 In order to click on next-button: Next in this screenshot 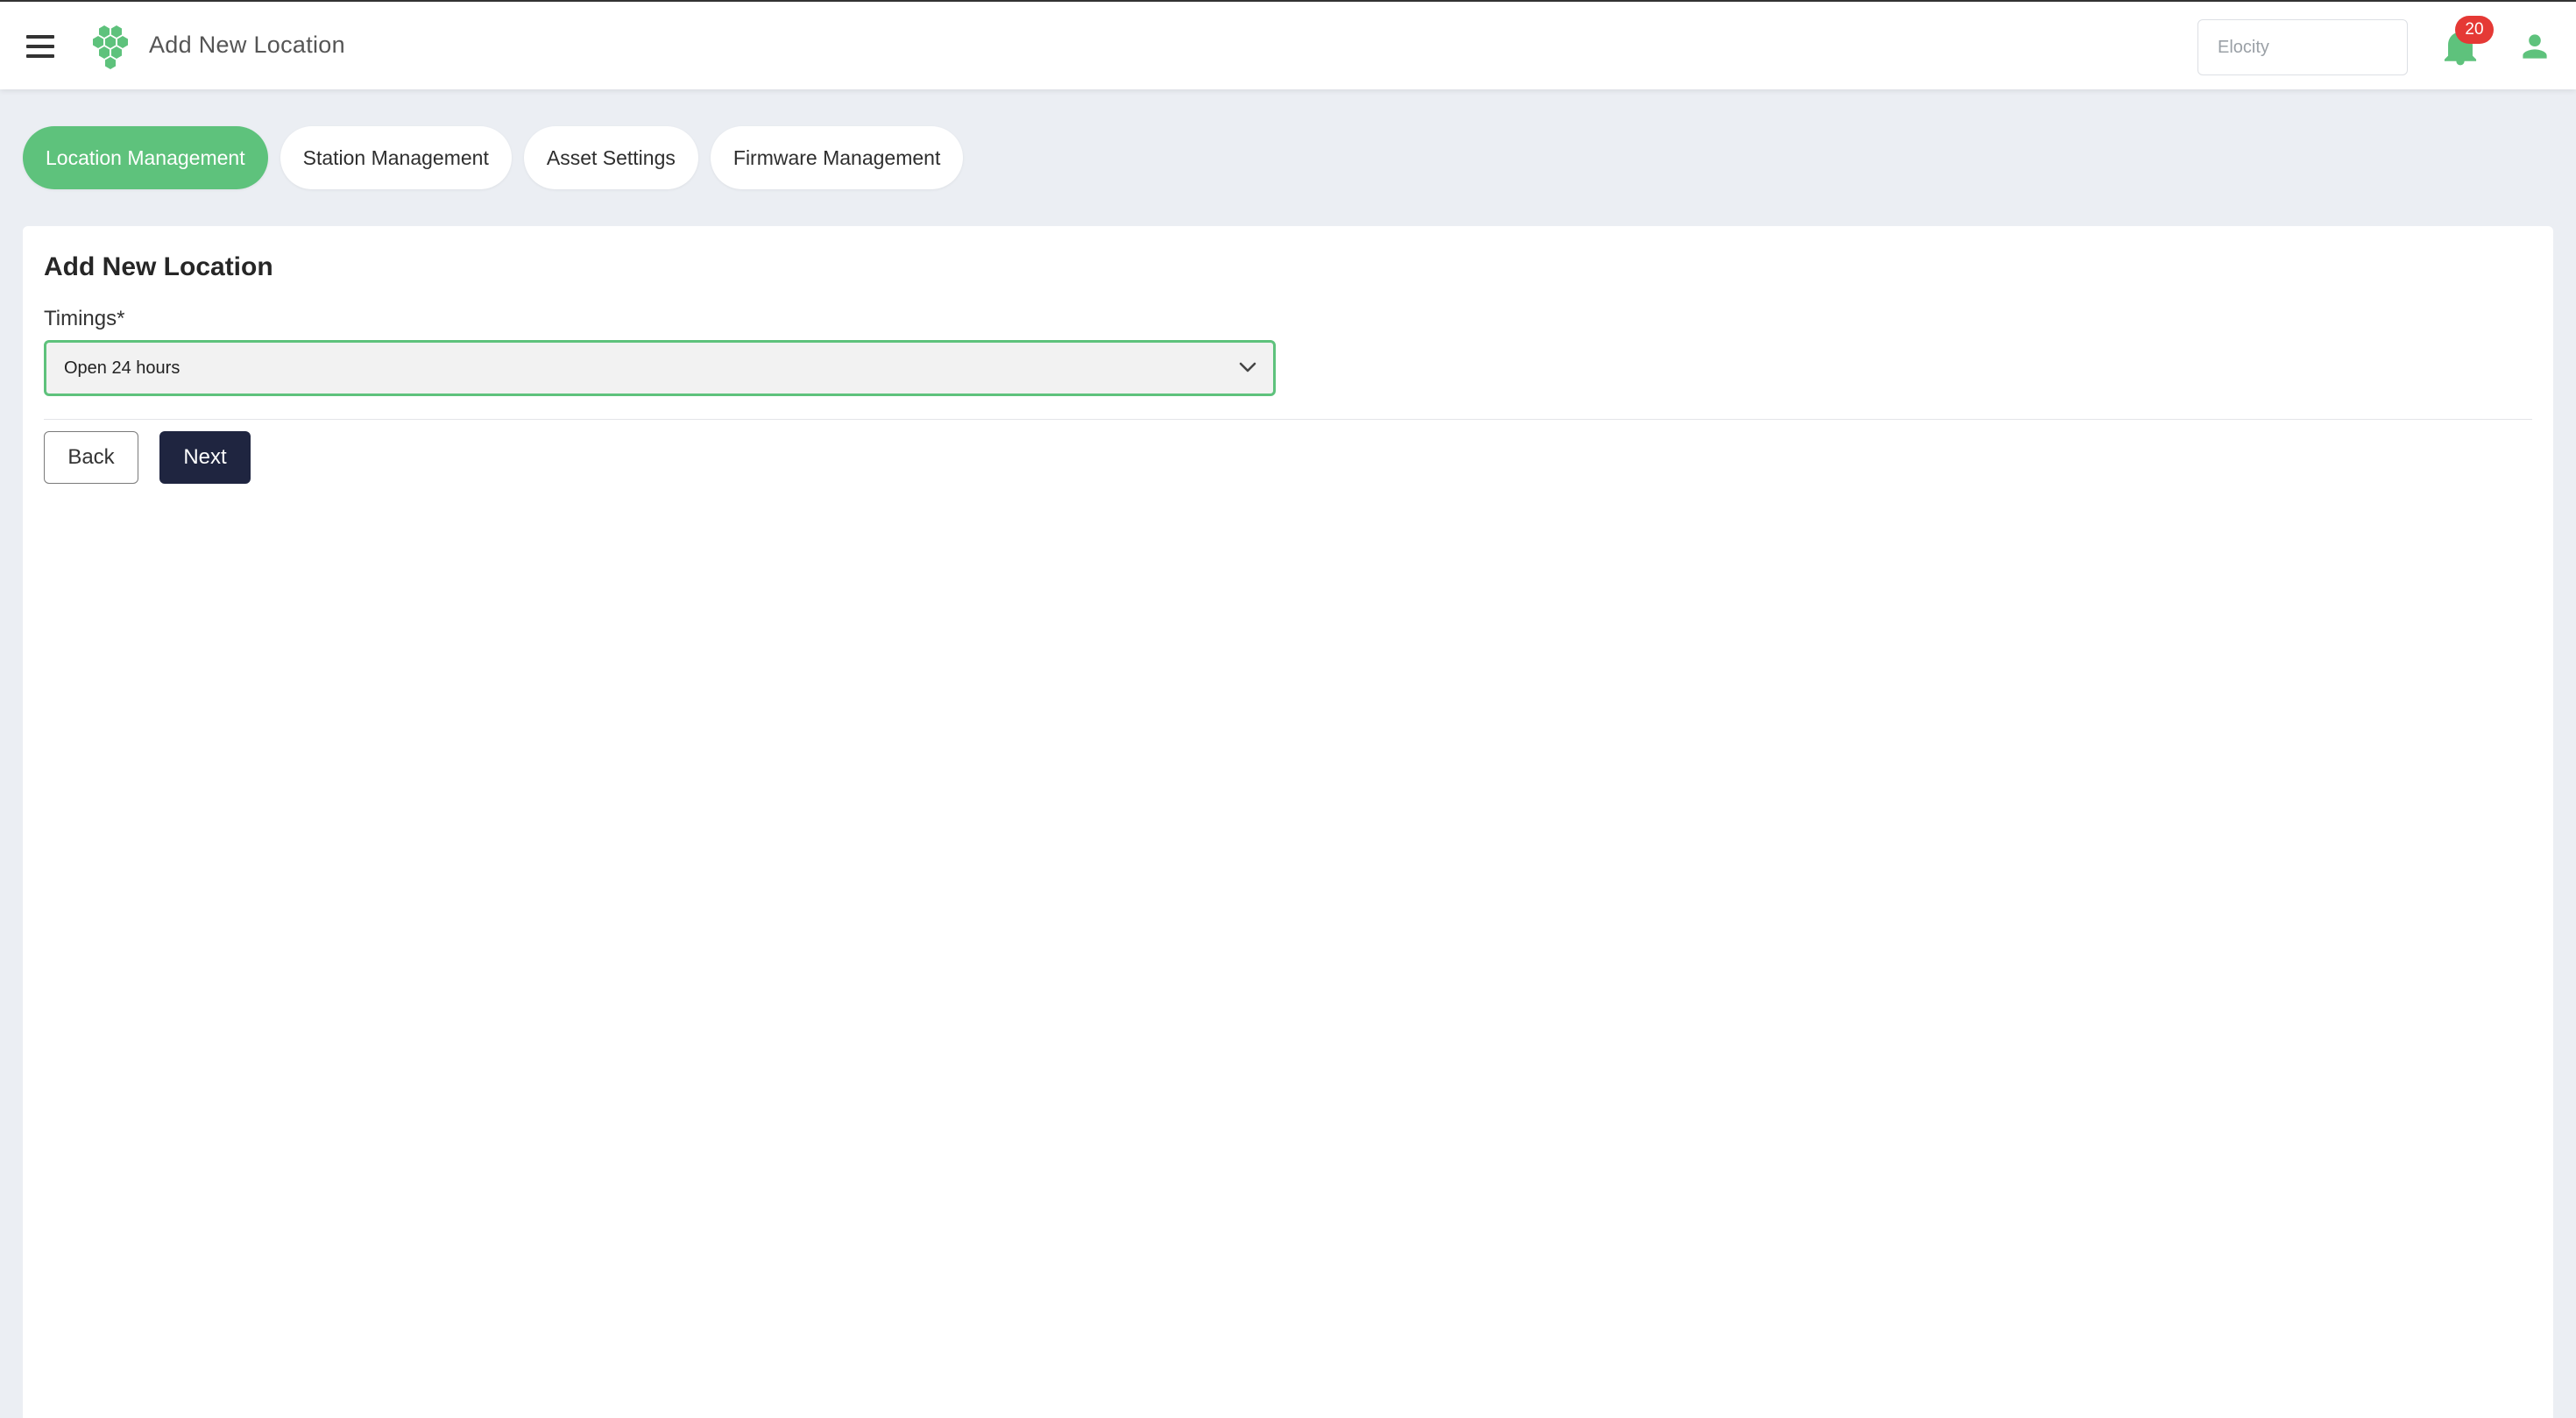, I will do `click(205, 458)`.